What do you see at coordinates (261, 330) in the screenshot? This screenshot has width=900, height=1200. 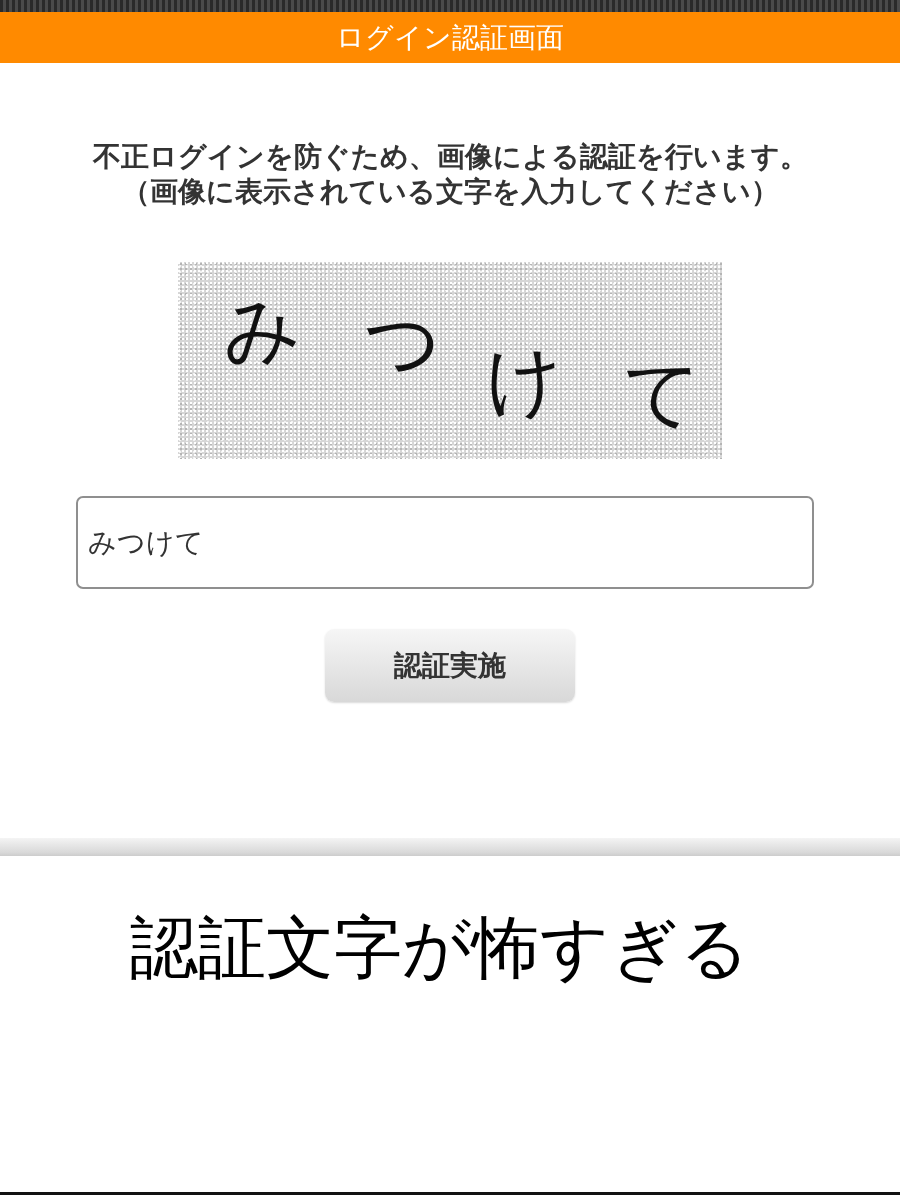 I see `captcha-character: み` at bounding box center [261, 330].